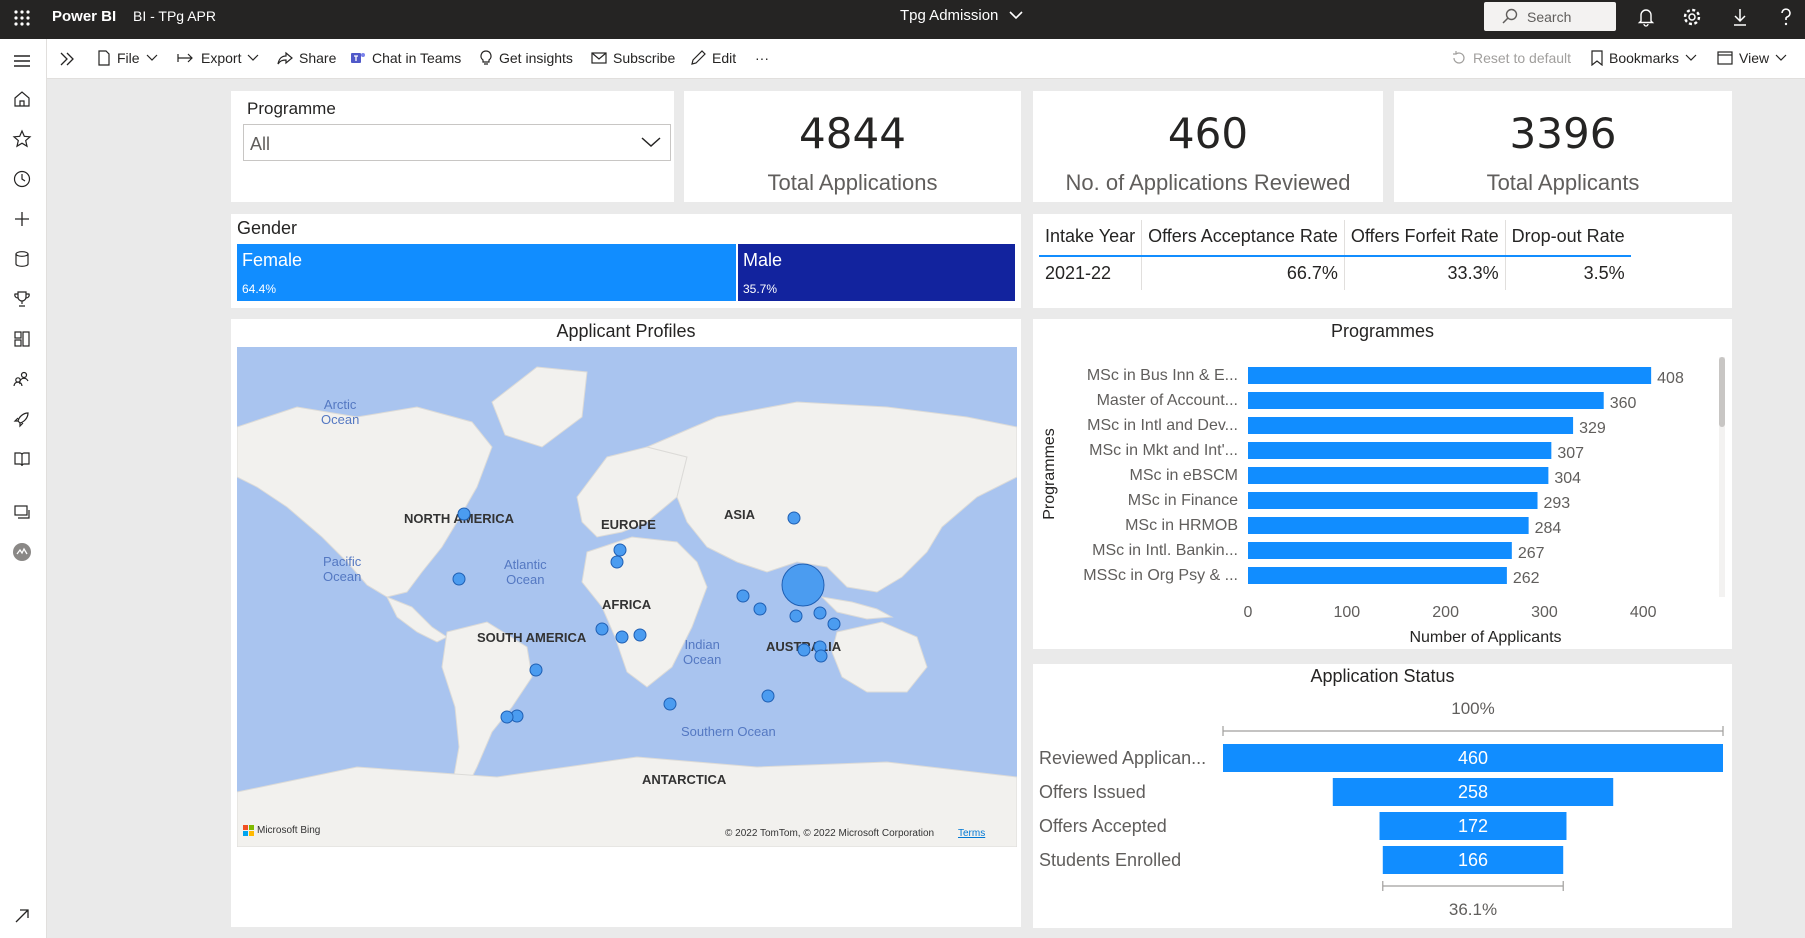 The height and width of the screenshot is (938, 1805). Describe the element at coordinates (1091, 238) in the screenshot. I see `column-header: Intake Year` at that location.